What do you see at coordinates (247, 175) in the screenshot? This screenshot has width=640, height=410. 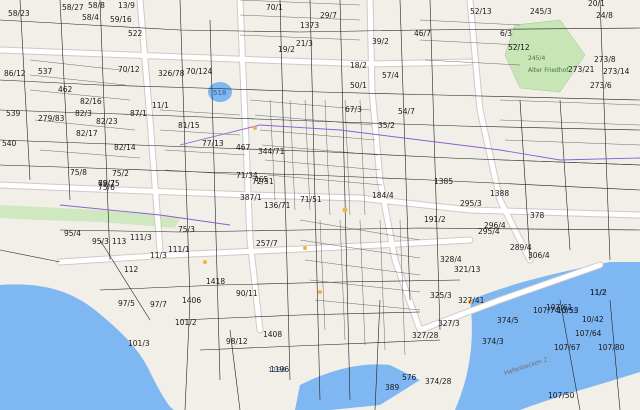 I see `parcel-label: 71/34` at bounding box center [247, 175].